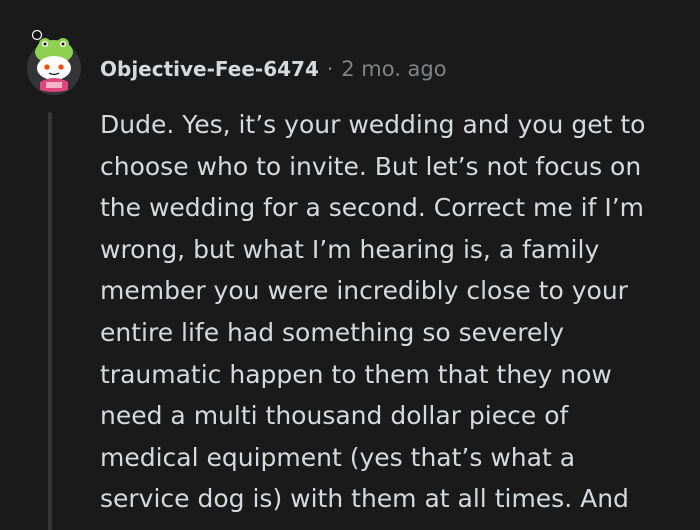 This screenshot has height=530, width=700. What do you see at coordinates (50, 321) in the screenshot?
I see `thread-collapse-line` at bounding box center [50, 321].